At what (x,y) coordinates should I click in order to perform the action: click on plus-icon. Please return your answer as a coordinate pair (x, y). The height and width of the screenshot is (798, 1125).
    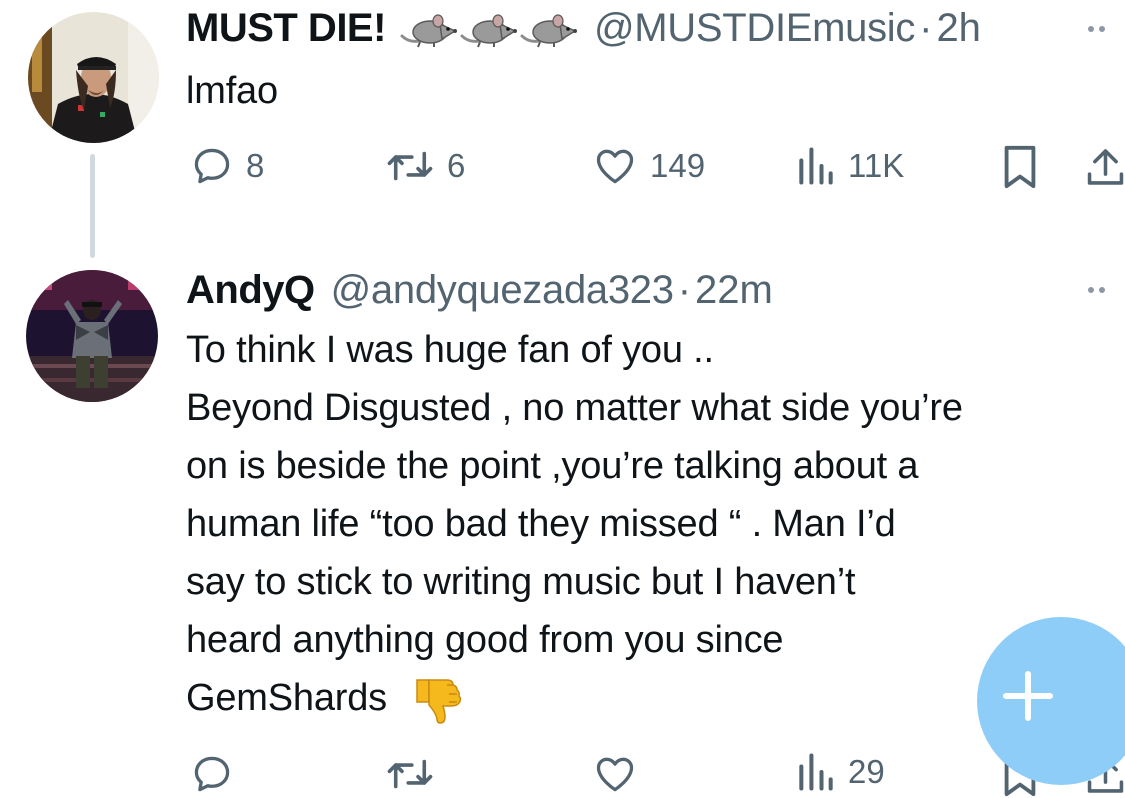
    Looking at the image, I should click on (1028, 696).